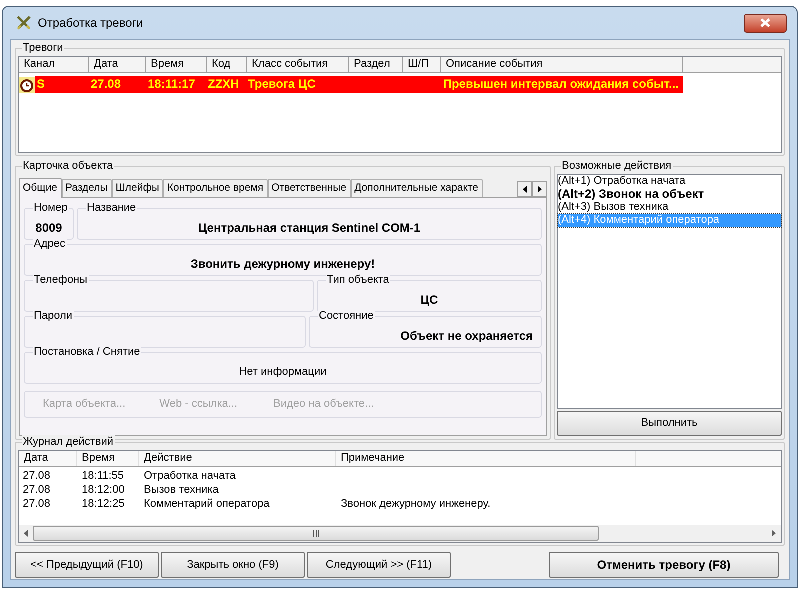 The width and height of the screenshot is (800, 590). Describe the element at coordinates (24, 23) in the screenshot. I see `crossed-swords-icon` at that location.